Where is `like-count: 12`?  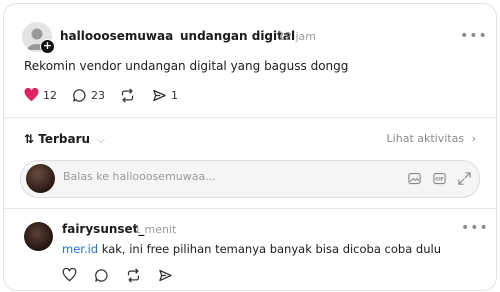
like-count: 12 is located at coordinates (50, 95).